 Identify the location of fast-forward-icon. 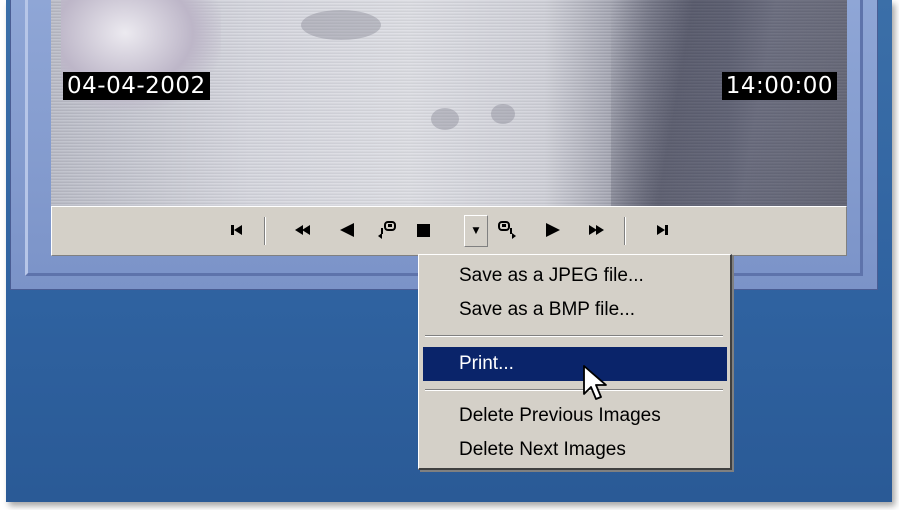
(596, 230).